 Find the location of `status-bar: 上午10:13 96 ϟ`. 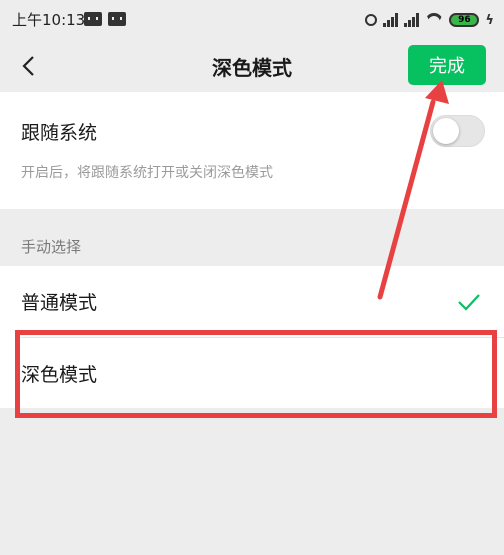

status-bar: 上午10:13 96 ϟ is located at coordinates (252, 20).